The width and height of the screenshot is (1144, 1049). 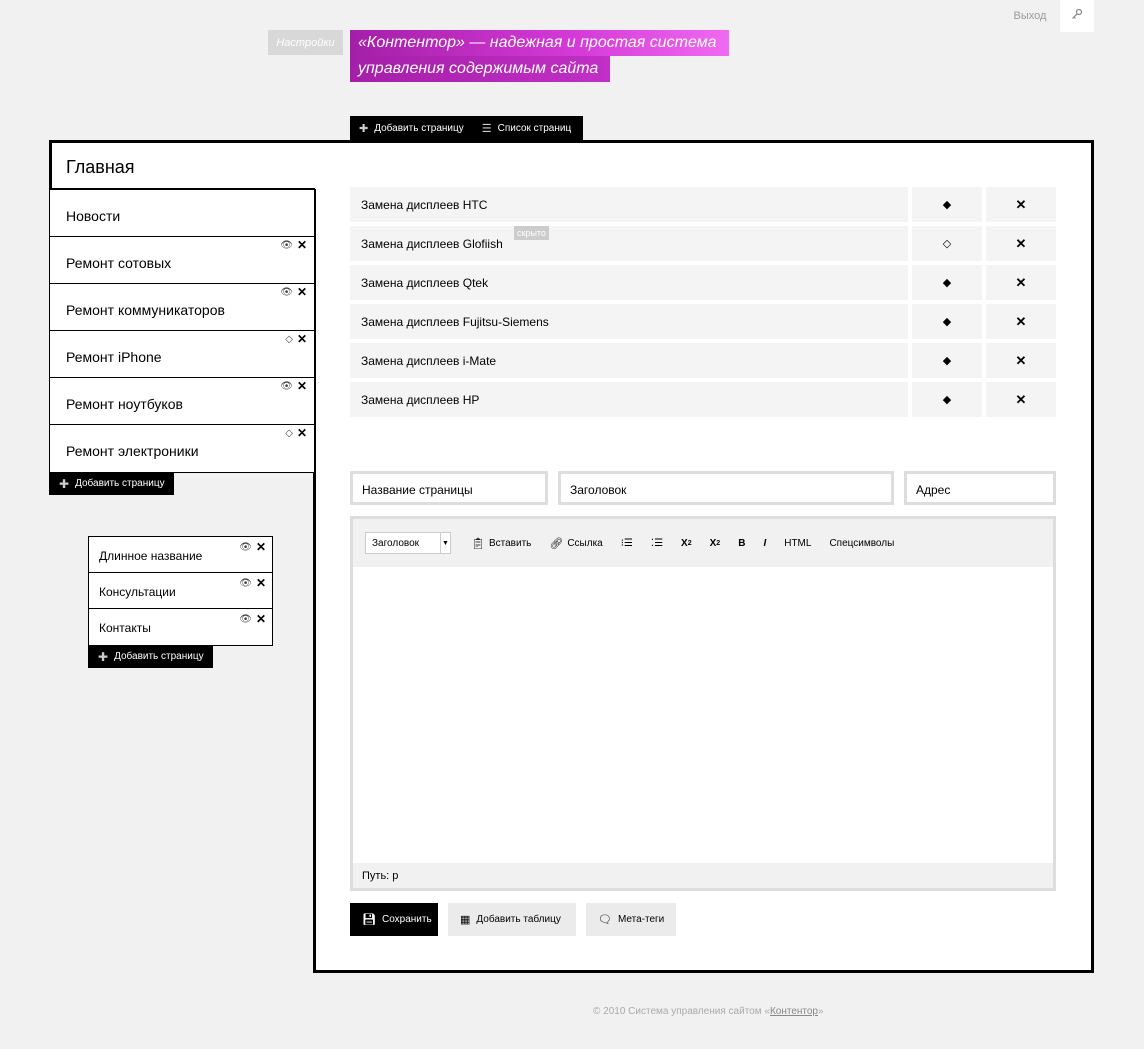 What do you see at coordinates (510, 543) in the screenshot?
I see `paste-label: Вставить` at bounding box center [510, 543].